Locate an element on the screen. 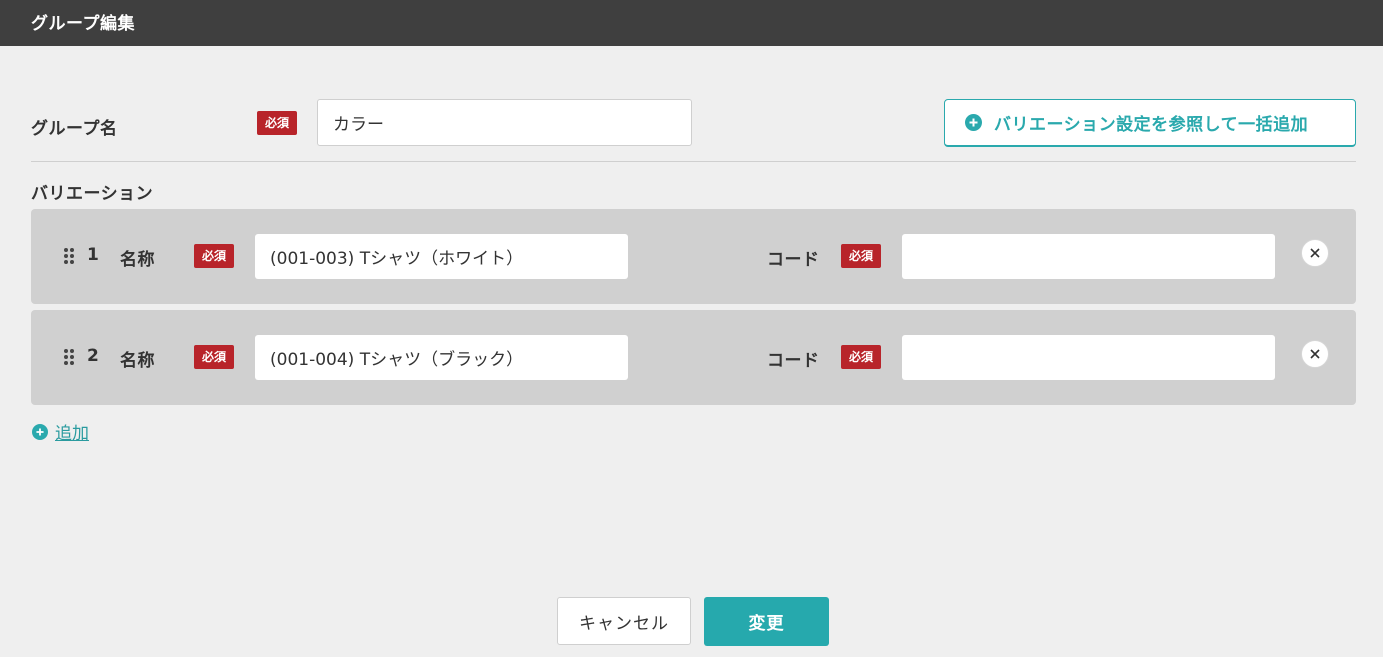 Image resolution: width=1383 pixels, height=657 pixels. cancel-button: キャンセル is located at coordinates (624, 621).